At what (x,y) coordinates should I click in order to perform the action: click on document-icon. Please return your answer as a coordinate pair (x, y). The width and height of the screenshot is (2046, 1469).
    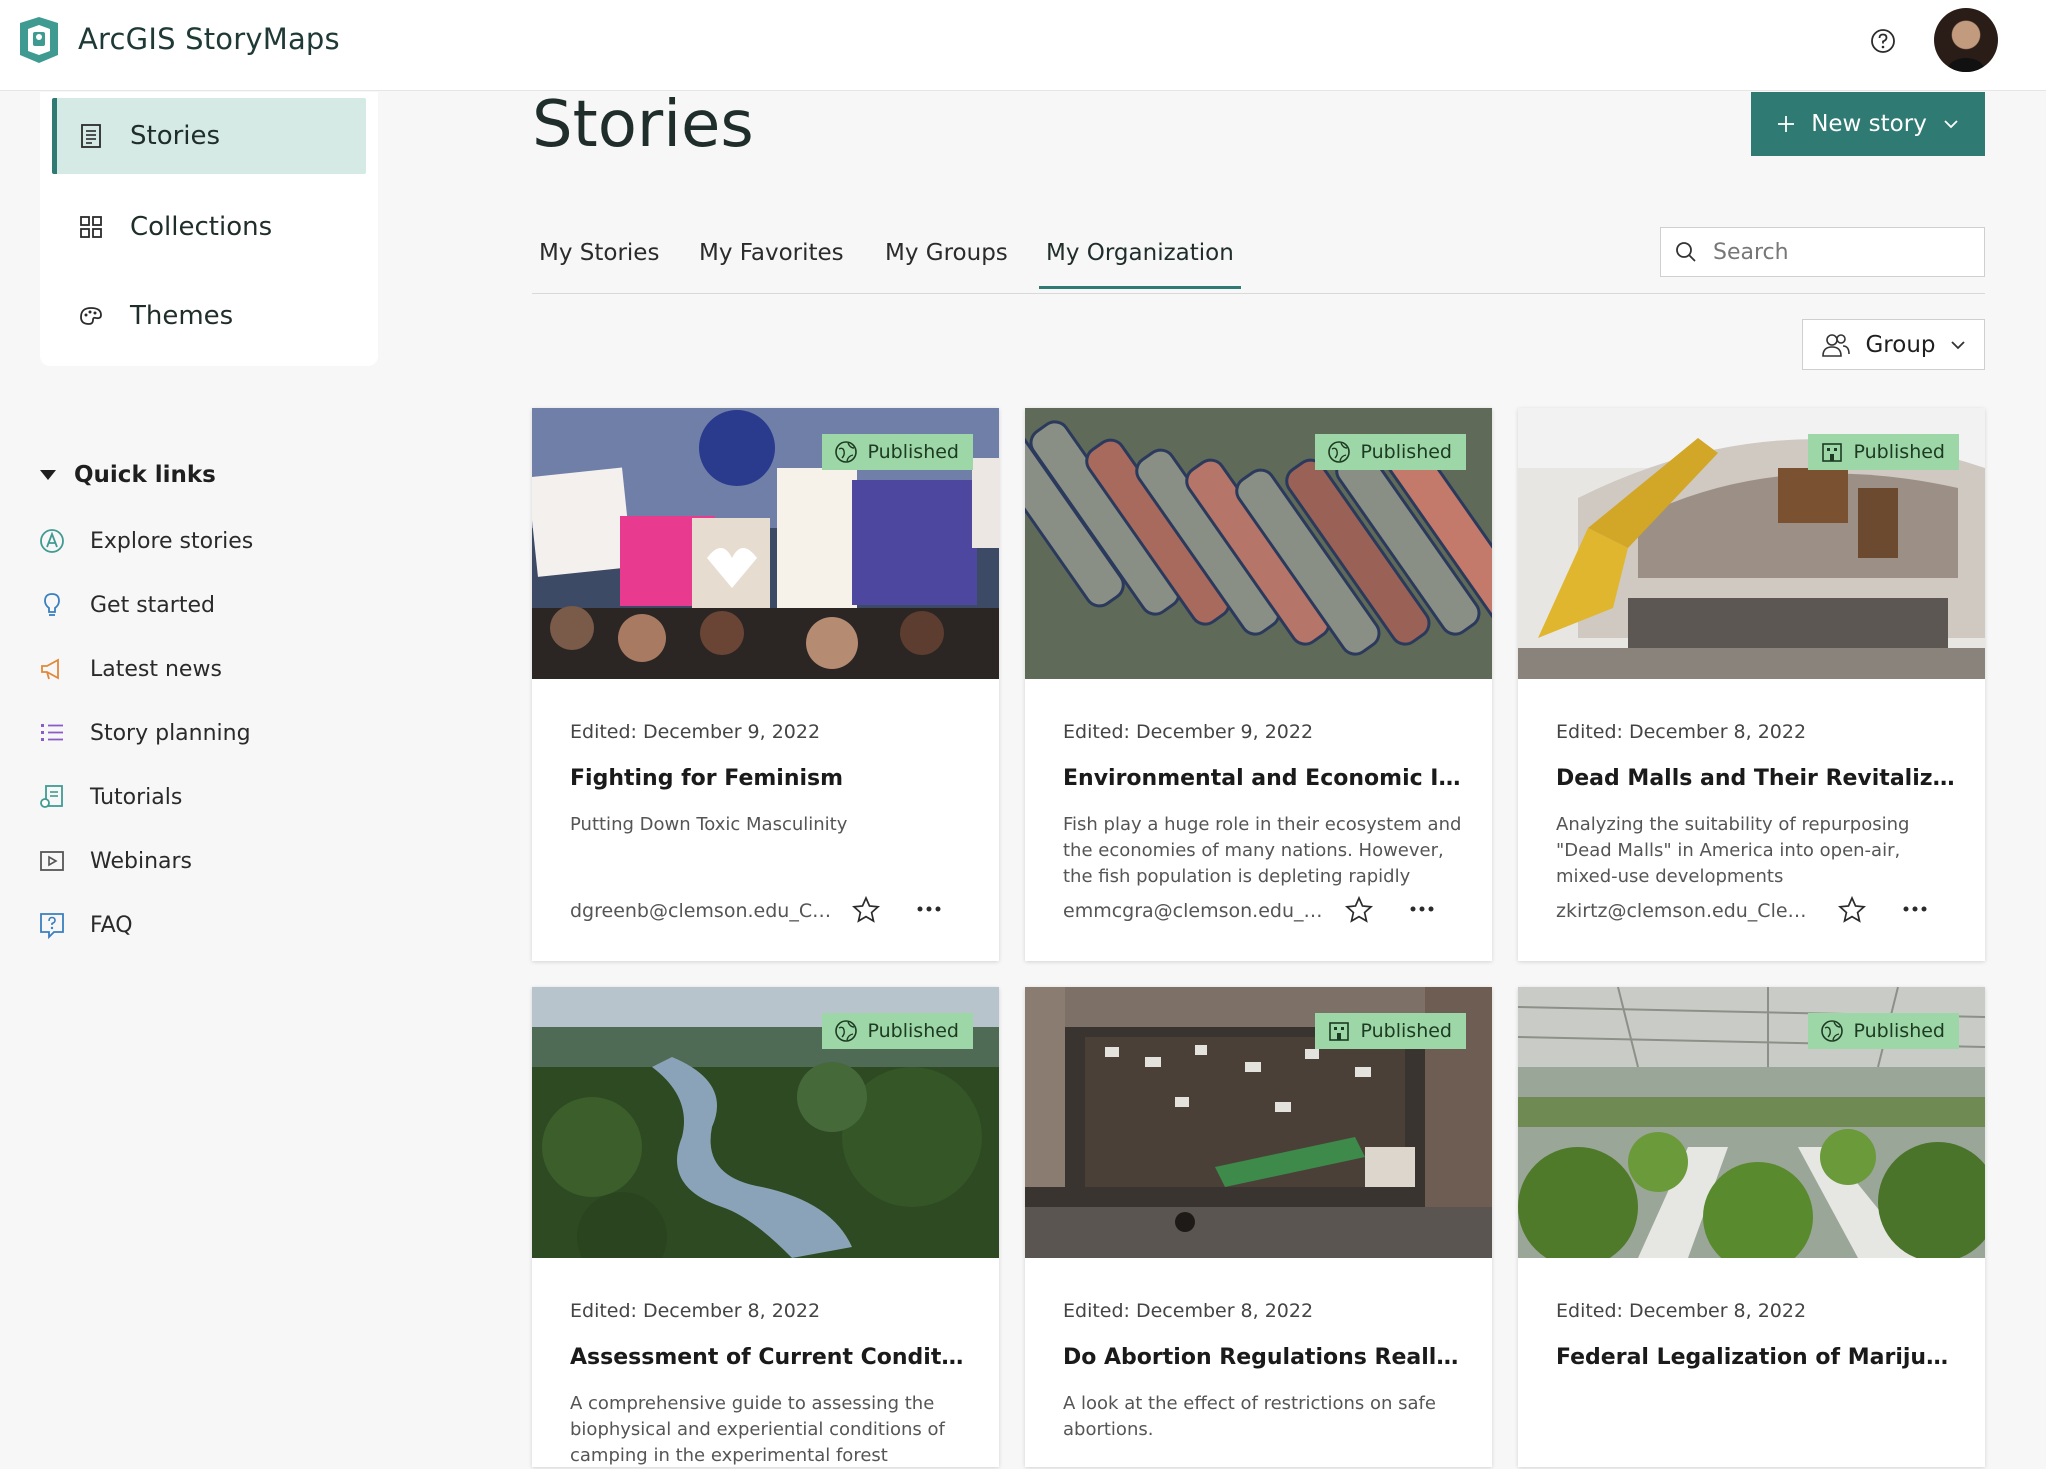
    Looking at the image, I should click on (91, 136).